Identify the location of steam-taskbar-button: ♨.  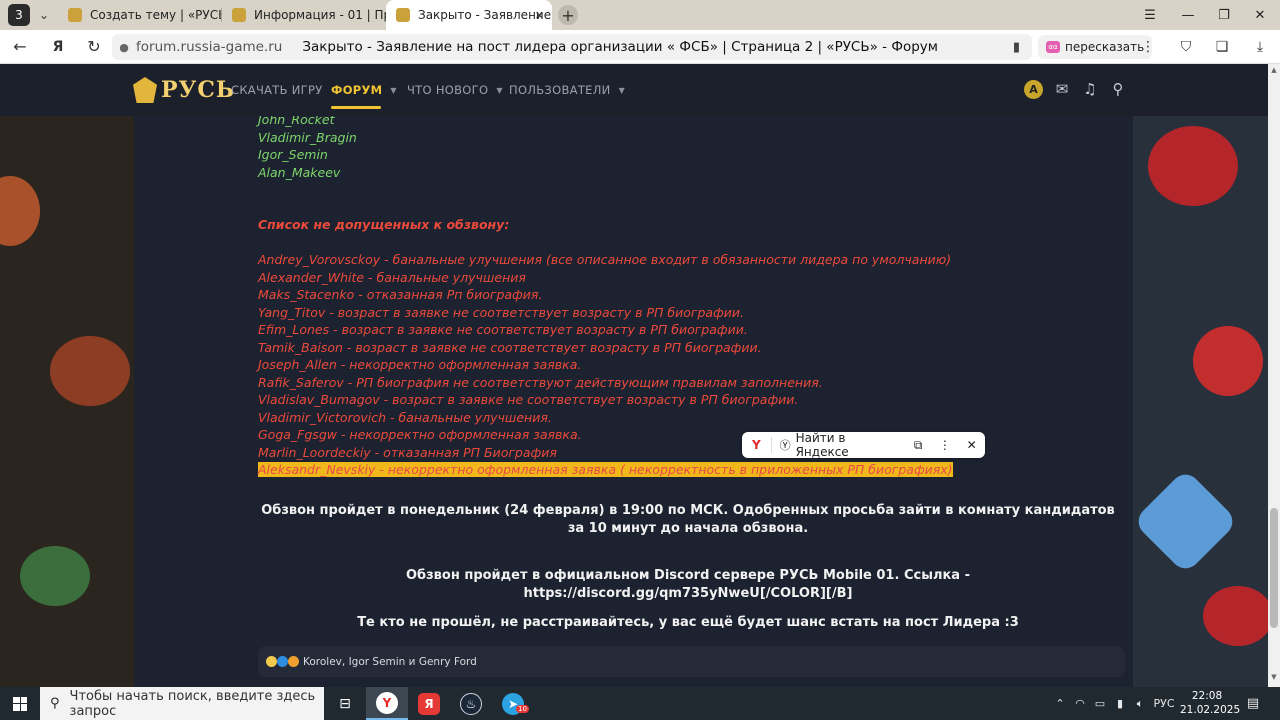
(471, 703).